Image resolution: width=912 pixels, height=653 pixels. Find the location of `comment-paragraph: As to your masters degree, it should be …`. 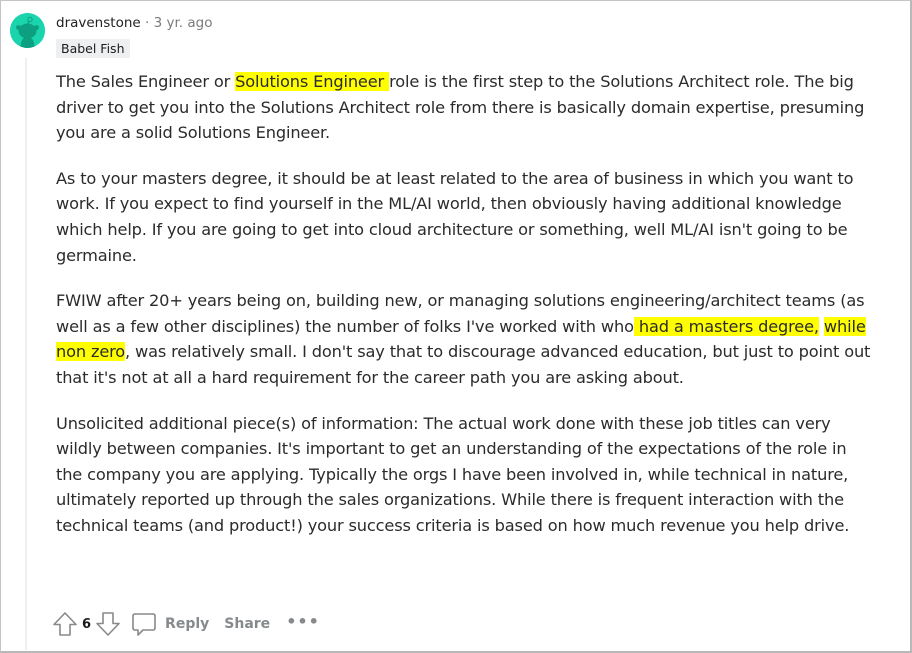

comment-paragraph: As to your masters degree, it should be … is located at coordinates (466, 217).